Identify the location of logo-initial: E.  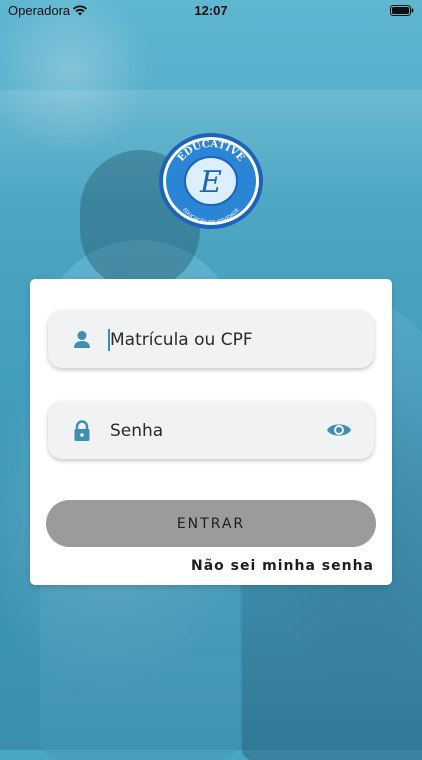
(210, 182).